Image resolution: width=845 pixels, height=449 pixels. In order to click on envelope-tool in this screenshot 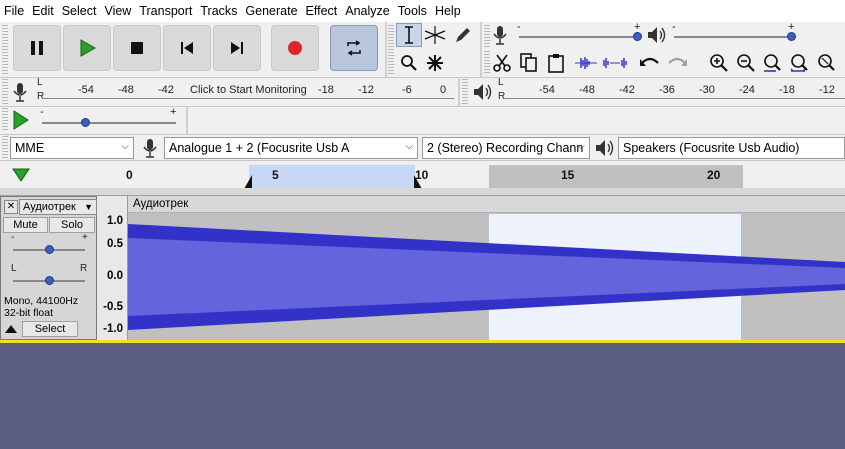, I will do `click(435, 35)`.